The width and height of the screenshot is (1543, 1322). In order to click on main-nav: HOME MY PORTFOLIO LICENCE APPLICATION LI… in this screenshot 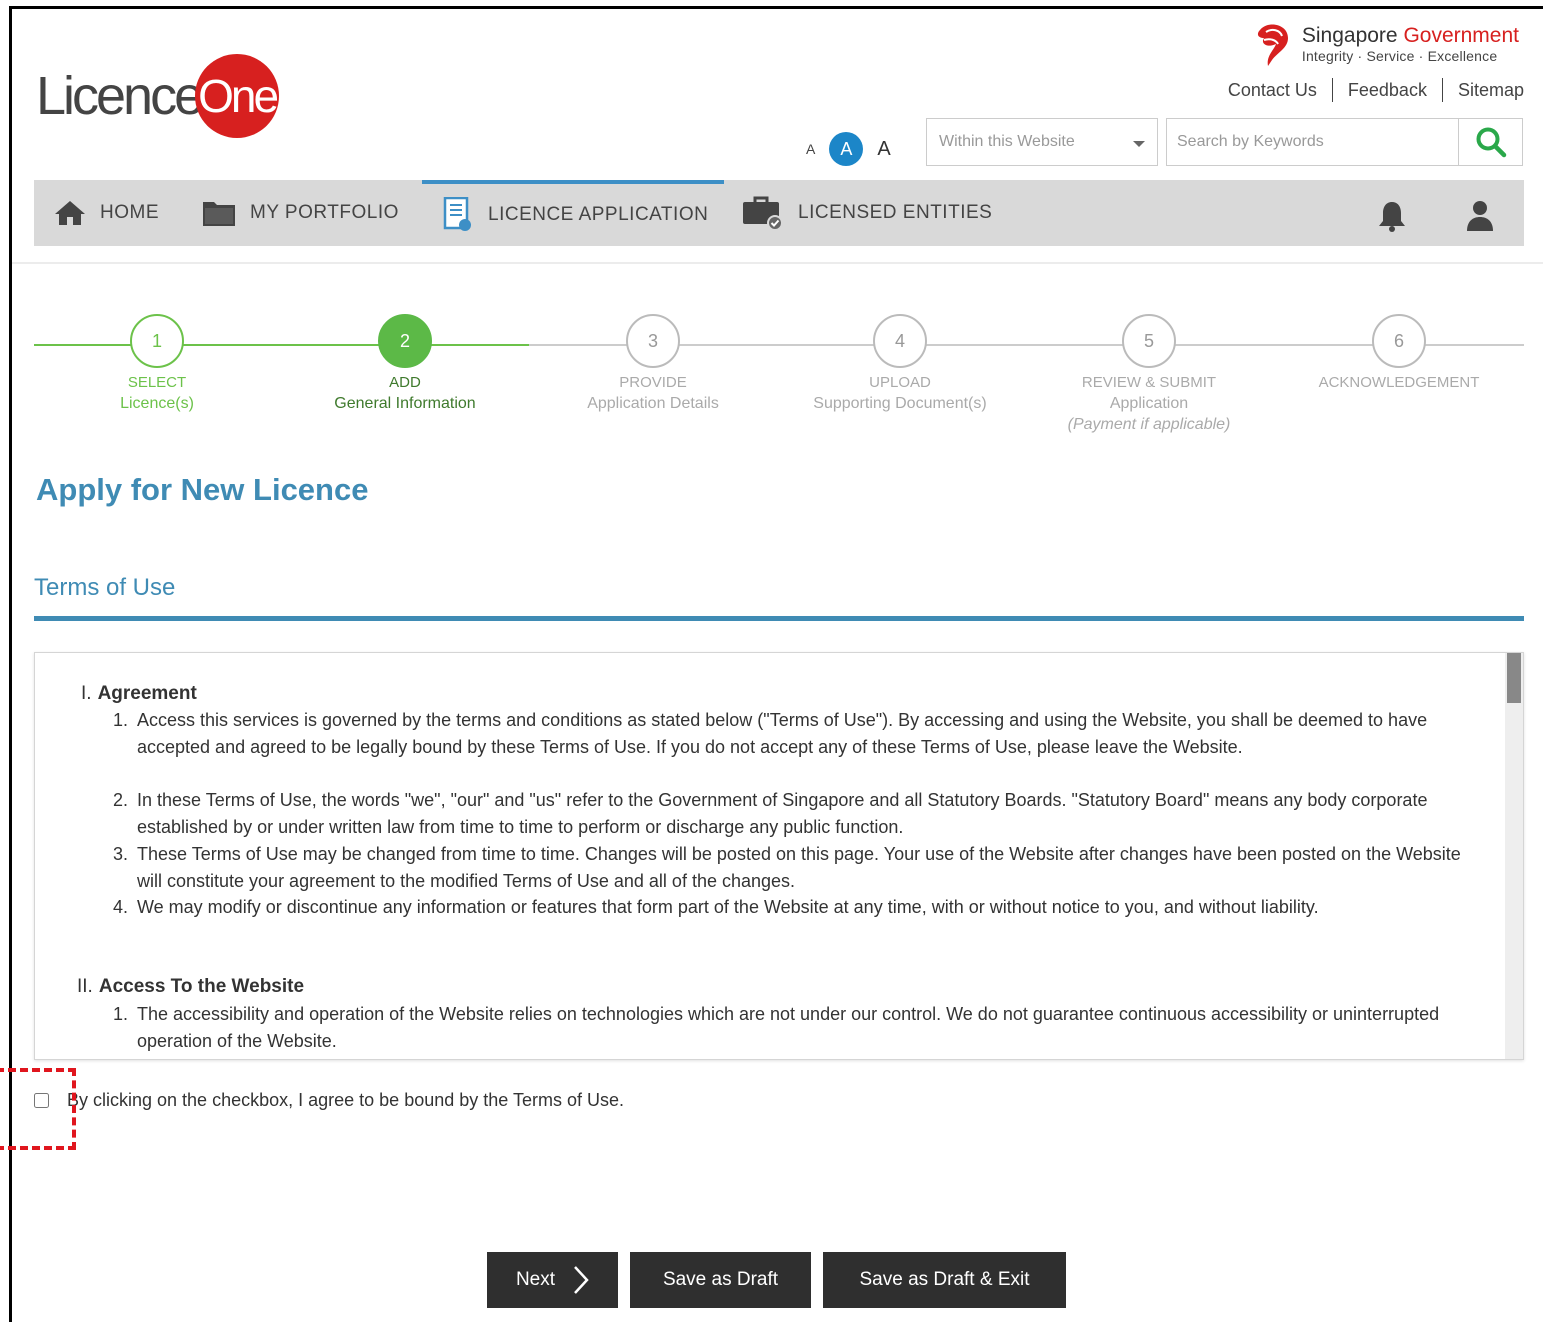, I will do `click(779, 213)`.